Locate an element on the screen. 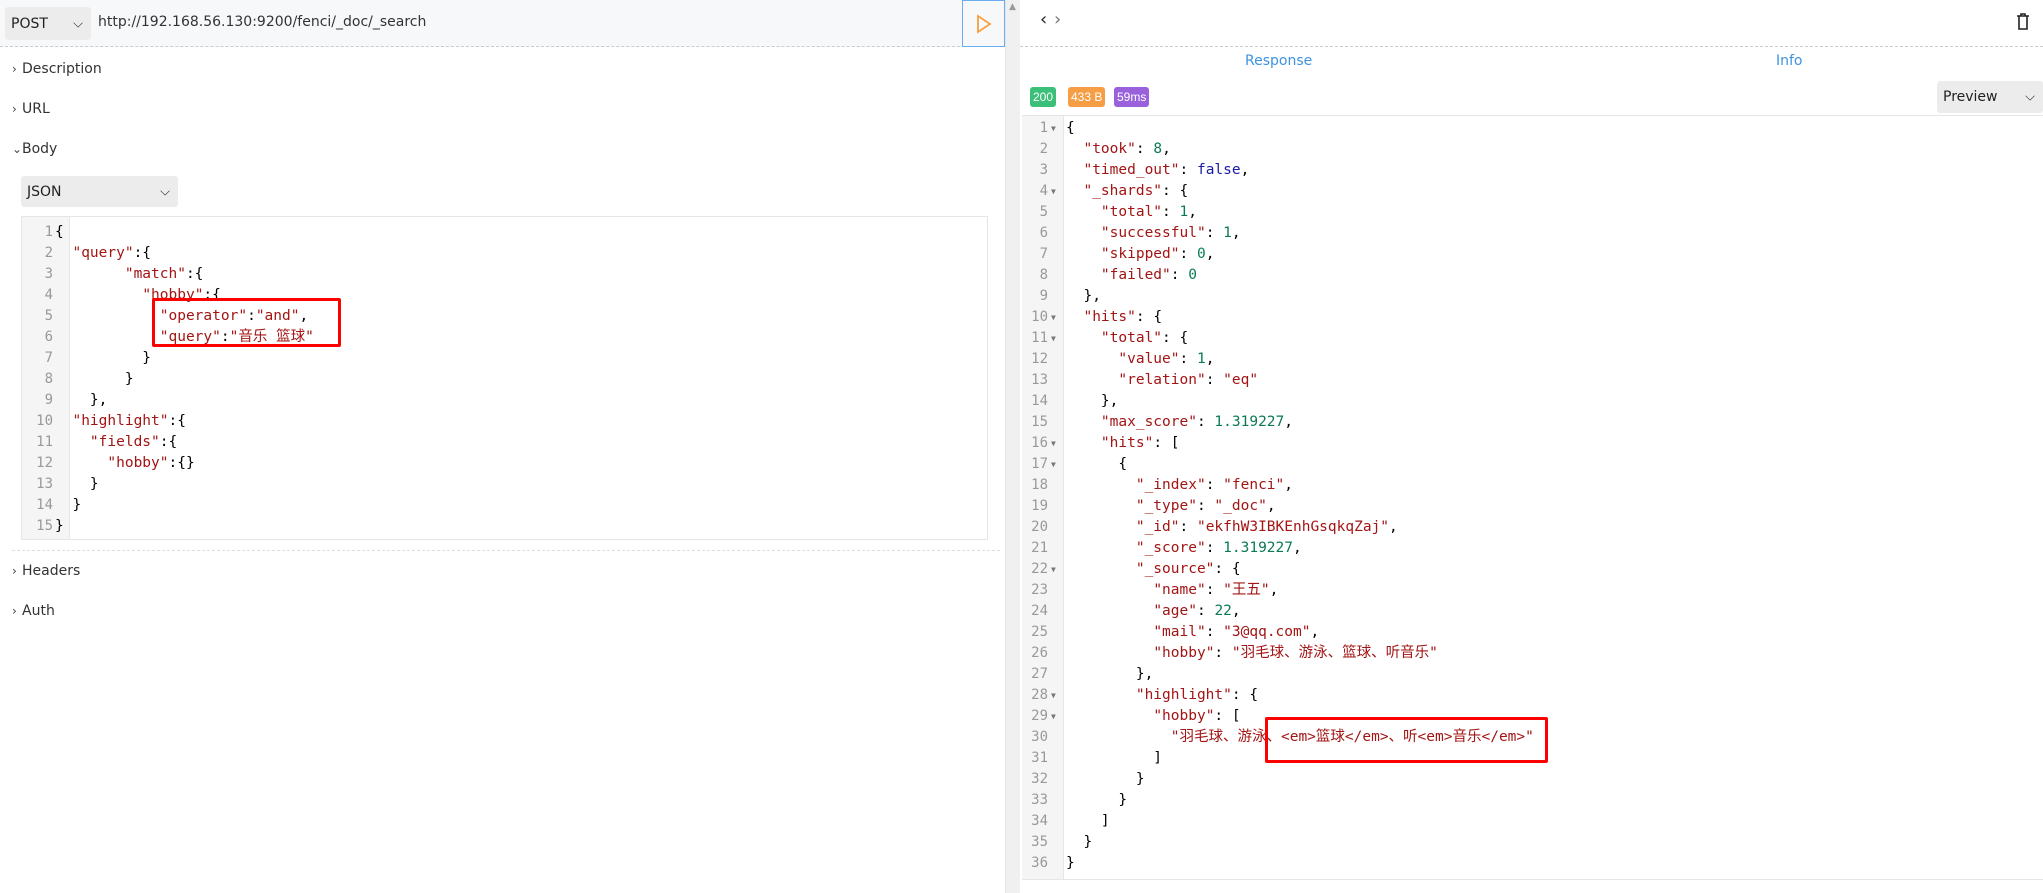 Image resolution: width=2043 pixels, height=893 pixels. chevron-down-icon: ⌄ is located at coordinates (17, 149).